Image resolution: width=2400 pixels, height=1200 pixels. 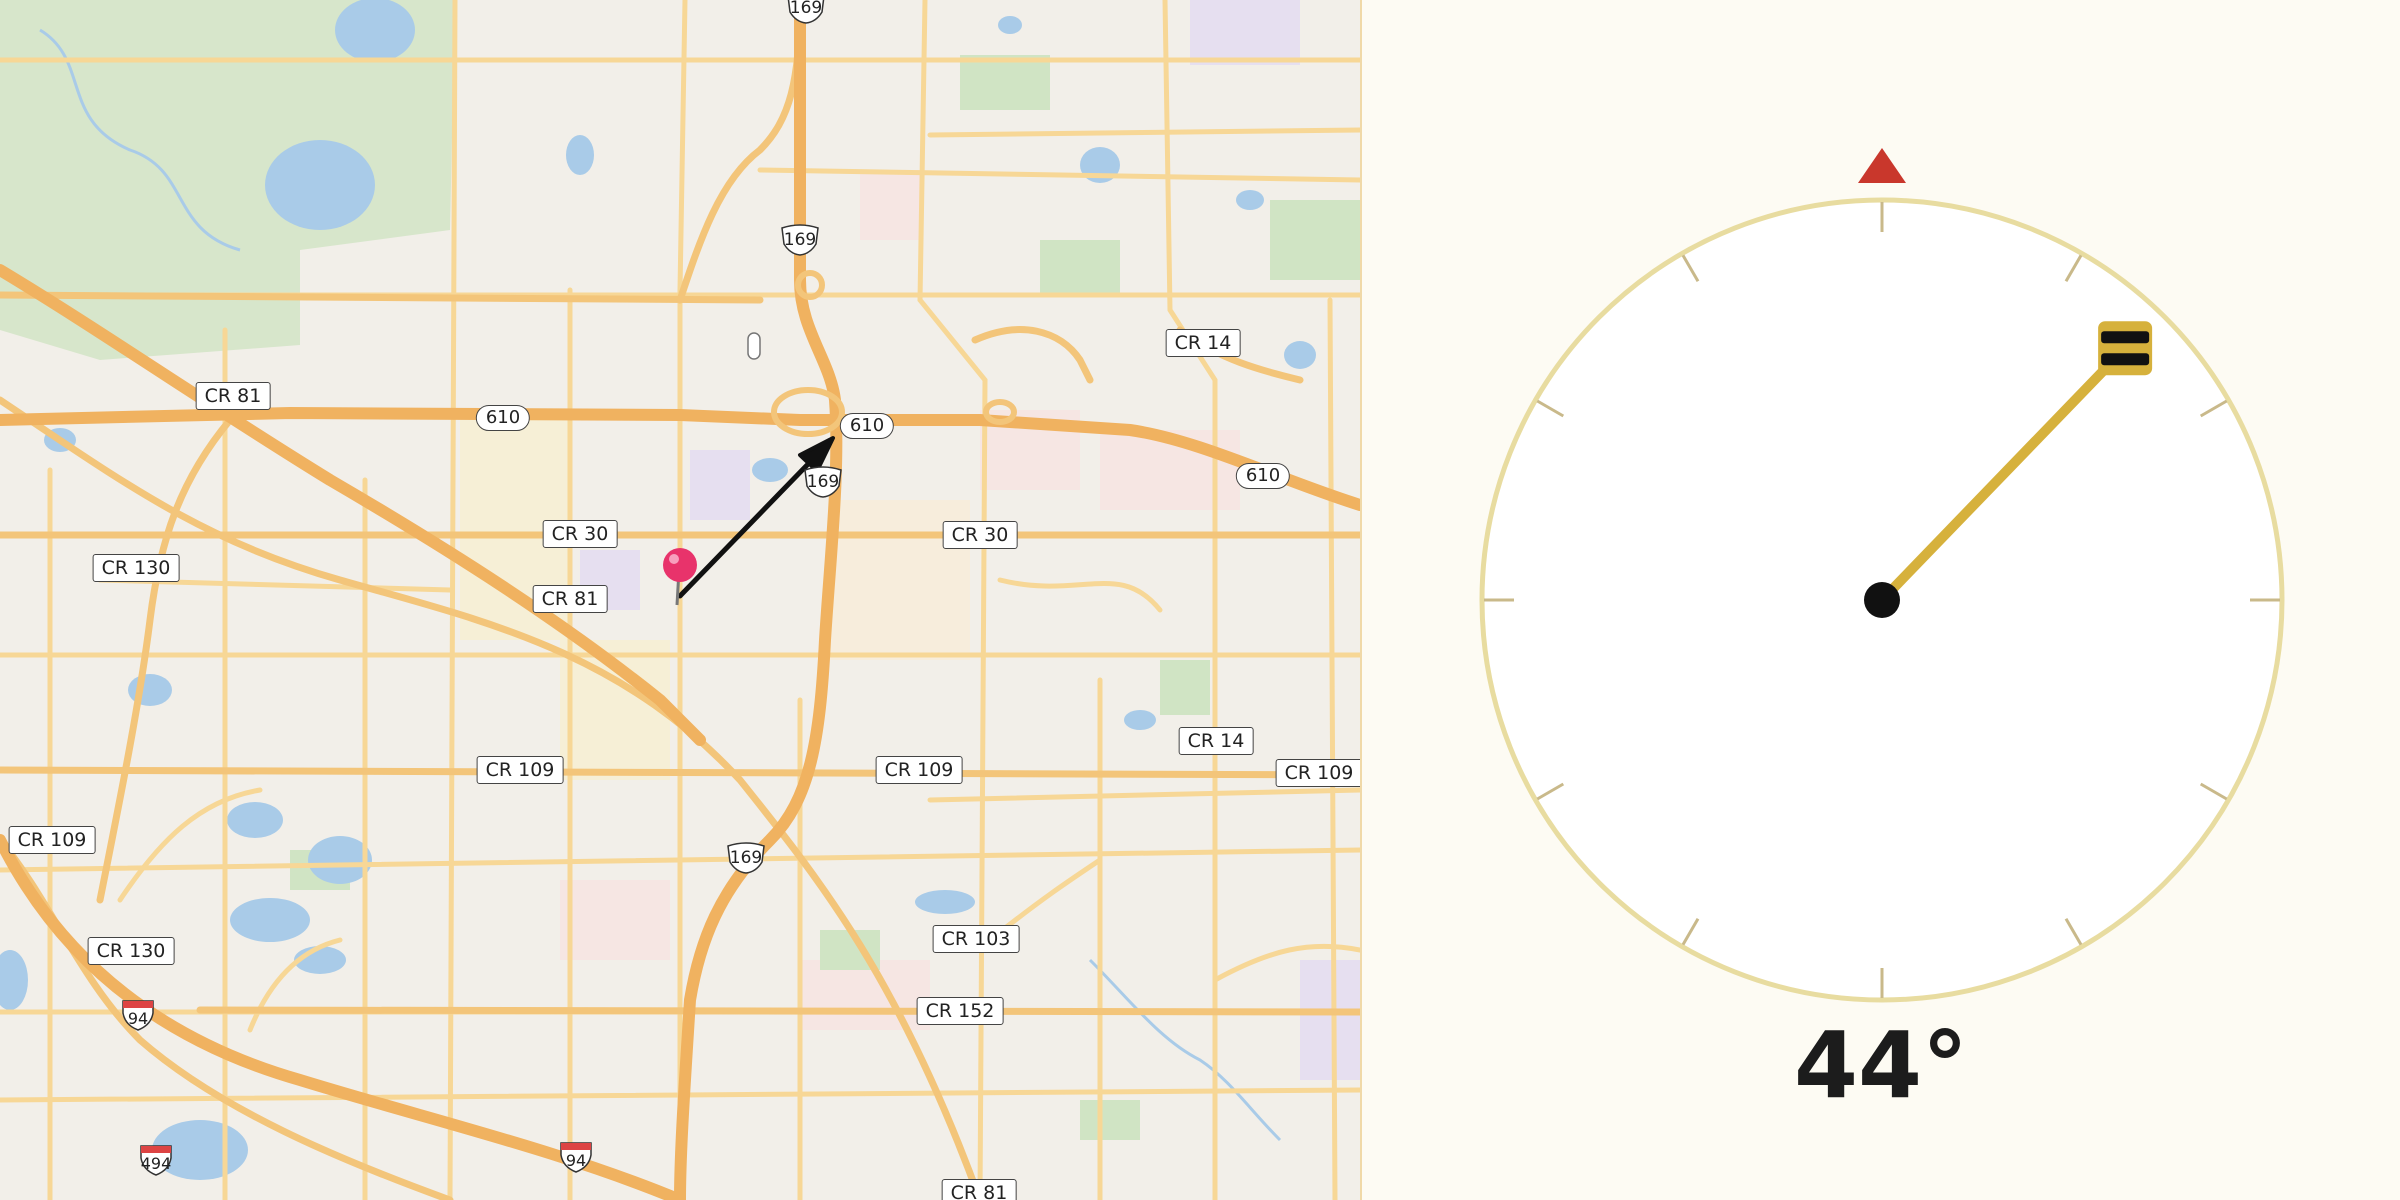 I want to click on needle-pivot, so click(x=1882, y=600).